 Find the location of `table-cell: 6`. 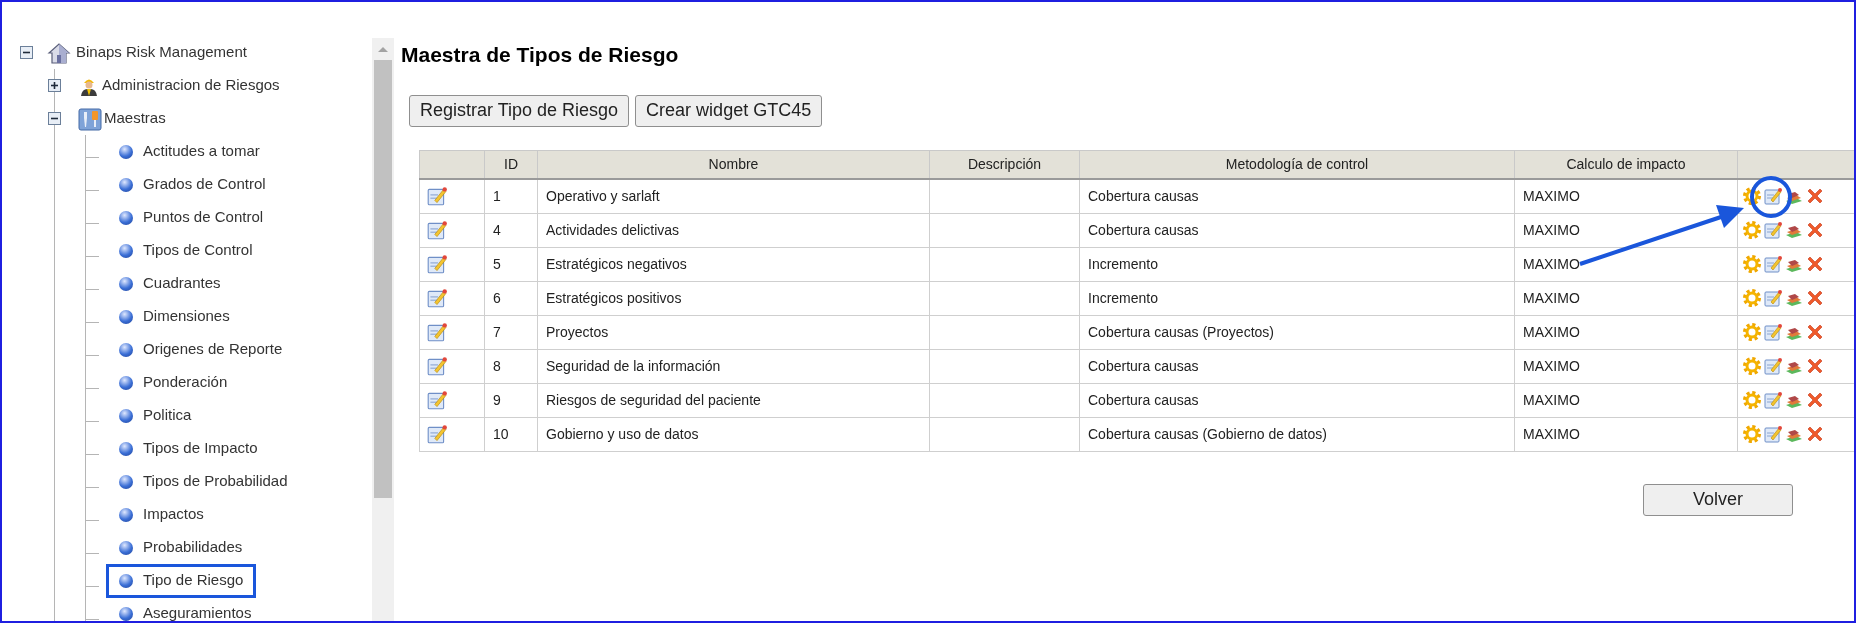

table-cell: 6 is located at coordinates (511, 298).